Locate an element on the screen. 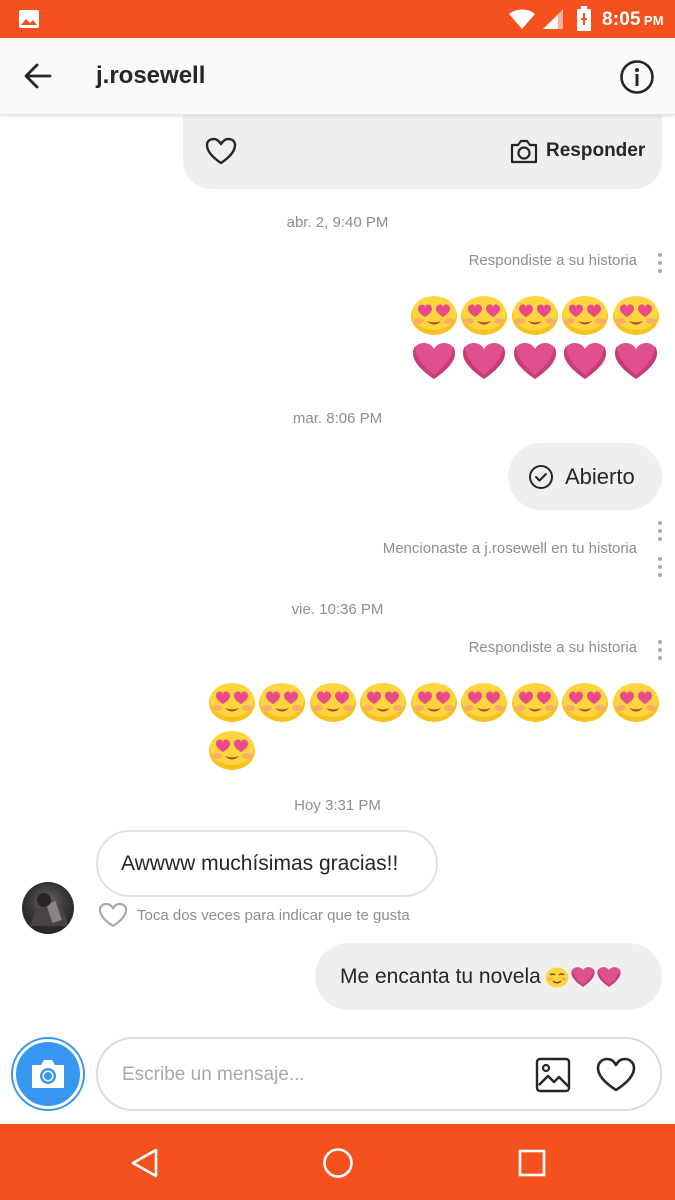 The height and width of the screenshot is (1200, 675). emoji-reply-faces is located at coordinates (535, 313).